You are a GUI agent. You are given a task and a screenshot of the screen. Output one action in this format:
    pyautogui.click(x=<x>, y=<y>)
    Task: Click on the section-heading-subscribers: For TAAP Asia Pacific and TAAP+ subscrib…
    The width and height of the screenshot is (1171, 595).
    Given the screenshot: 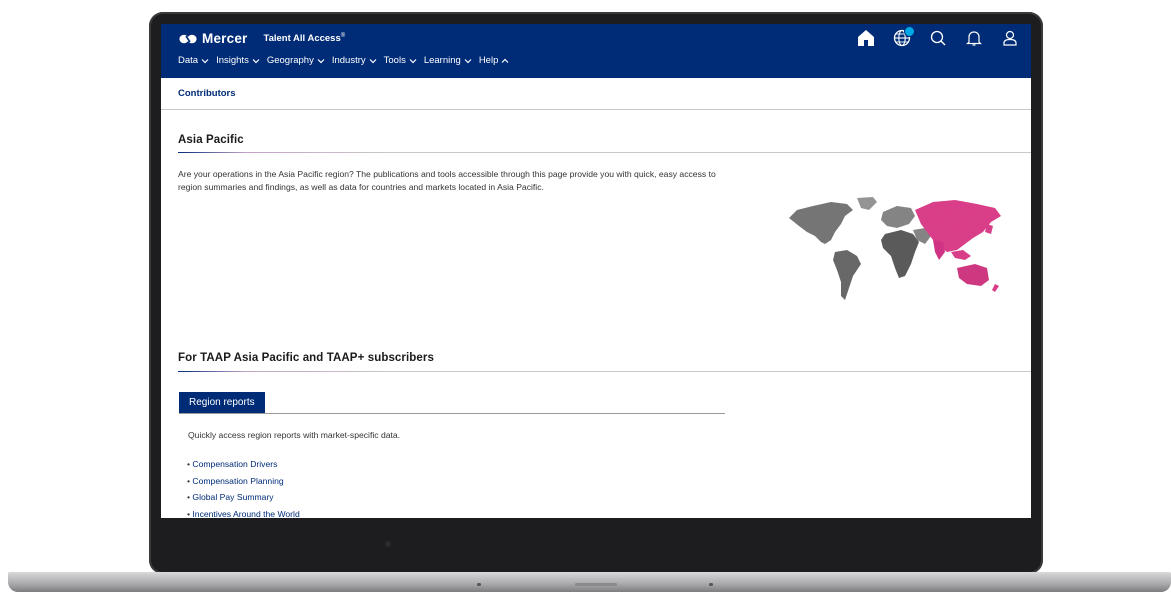 What is the action you would take?
    pyautogui.click(x=306, y=358)
    